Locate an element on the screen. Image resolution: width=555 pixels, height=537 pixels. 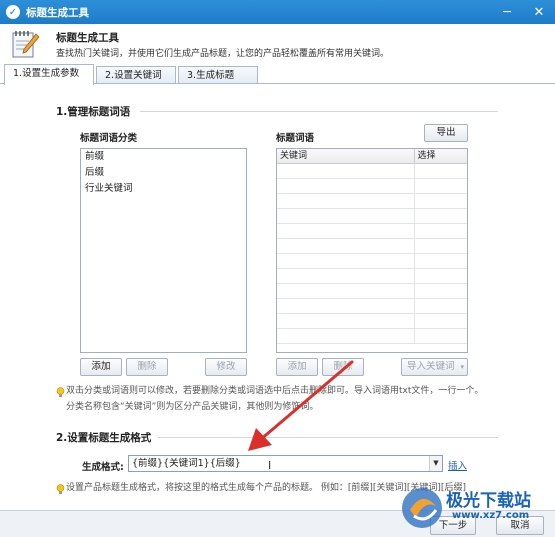
section1-divider is located at coordinates (319, 111).